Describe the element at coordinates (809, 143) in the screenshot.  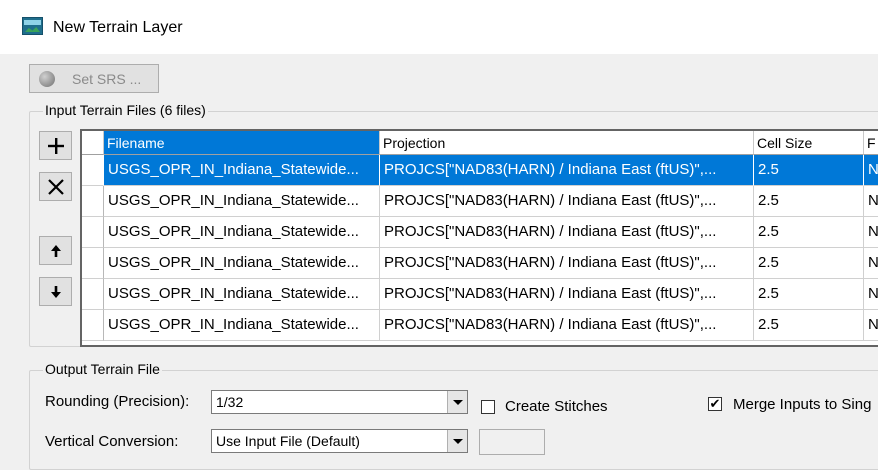
I see `column-header-cell-size: Cell Size` at that location.